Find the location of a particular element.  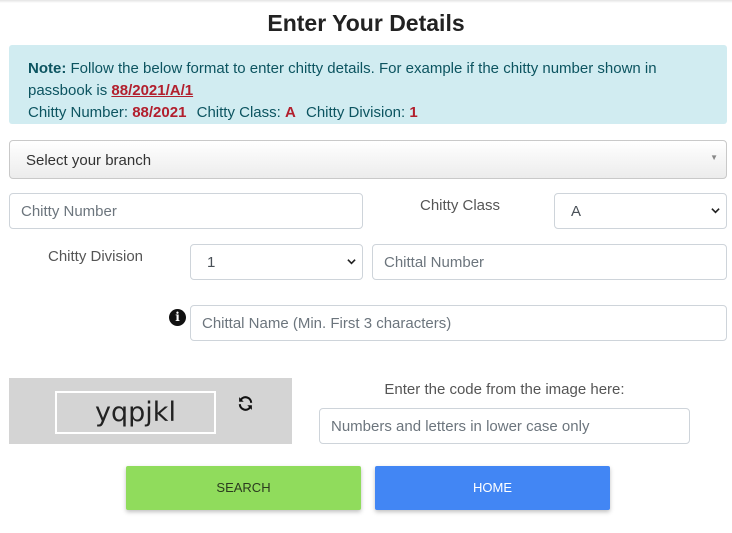

chittal-name-input: Chittal Name (Min. First 3 characters) is located at coordinates (458, 323).